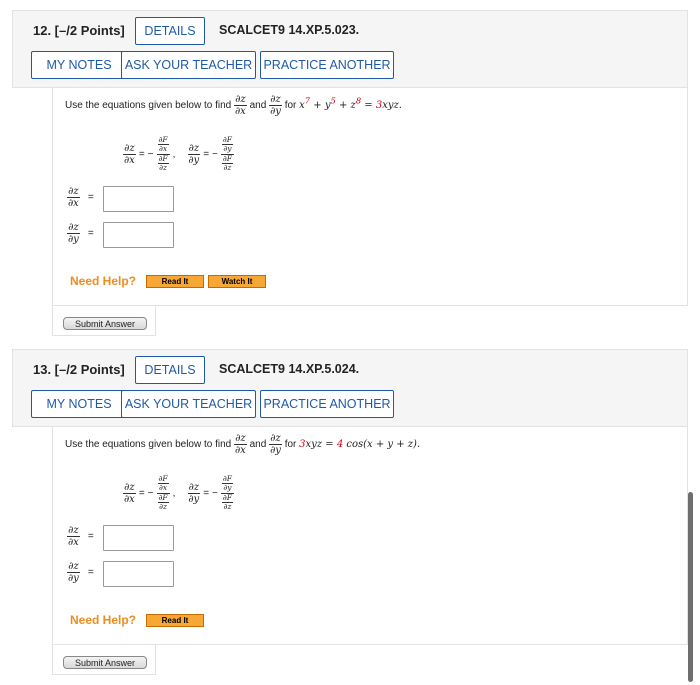 This screenshot has height=685, width=700. Describe the element at coordinates (79, 30) in the screenshot. I see `question-title: 12. [–/2 Points]` at that location.